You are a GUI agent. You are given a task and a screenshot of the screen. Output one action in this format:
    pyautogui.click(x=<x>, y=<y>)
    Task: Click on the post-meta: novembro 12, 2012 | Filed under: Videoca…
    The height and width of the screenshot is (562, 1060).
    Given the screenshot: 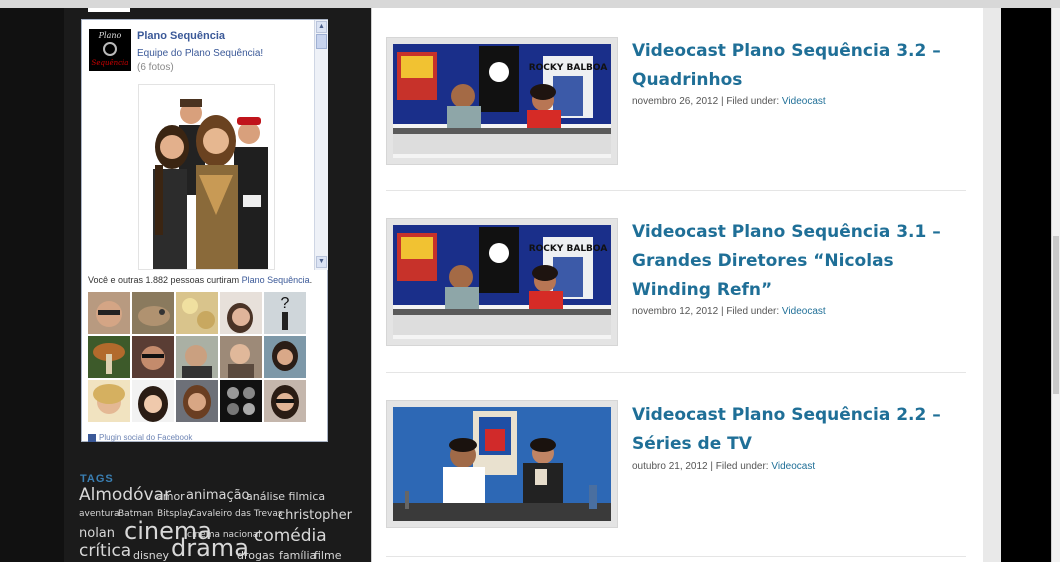 What is the action you would take?
    pyautogui.click(x=729, y=311)
    